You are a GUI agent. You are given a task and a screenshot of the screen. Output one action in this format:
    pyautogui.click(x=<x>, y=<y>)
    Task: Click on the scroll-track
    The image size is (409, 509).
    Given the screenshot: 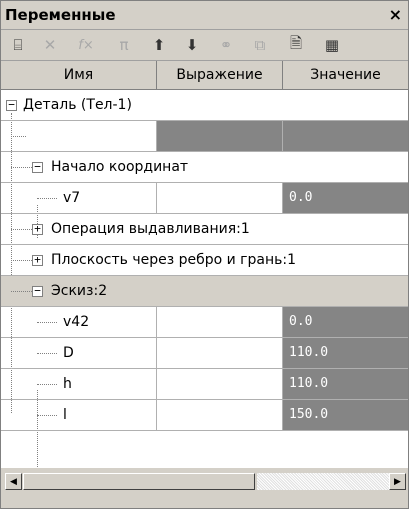 What is the action you would take?
    pyautogui.click(x=323, y=481)
    